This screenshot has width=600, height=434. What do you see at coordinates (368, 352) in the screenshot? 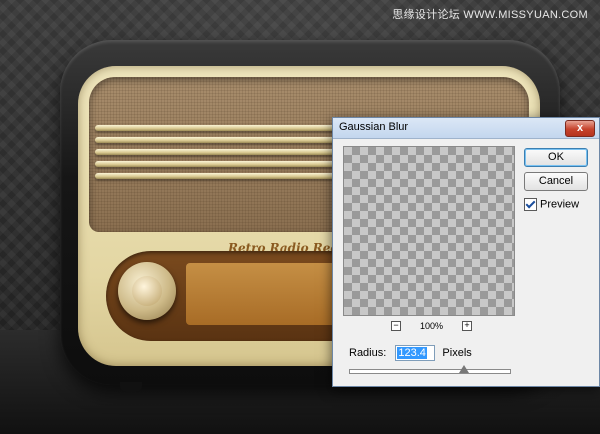
I see `radius-label: Radius:` at bounding box center [368, 352].